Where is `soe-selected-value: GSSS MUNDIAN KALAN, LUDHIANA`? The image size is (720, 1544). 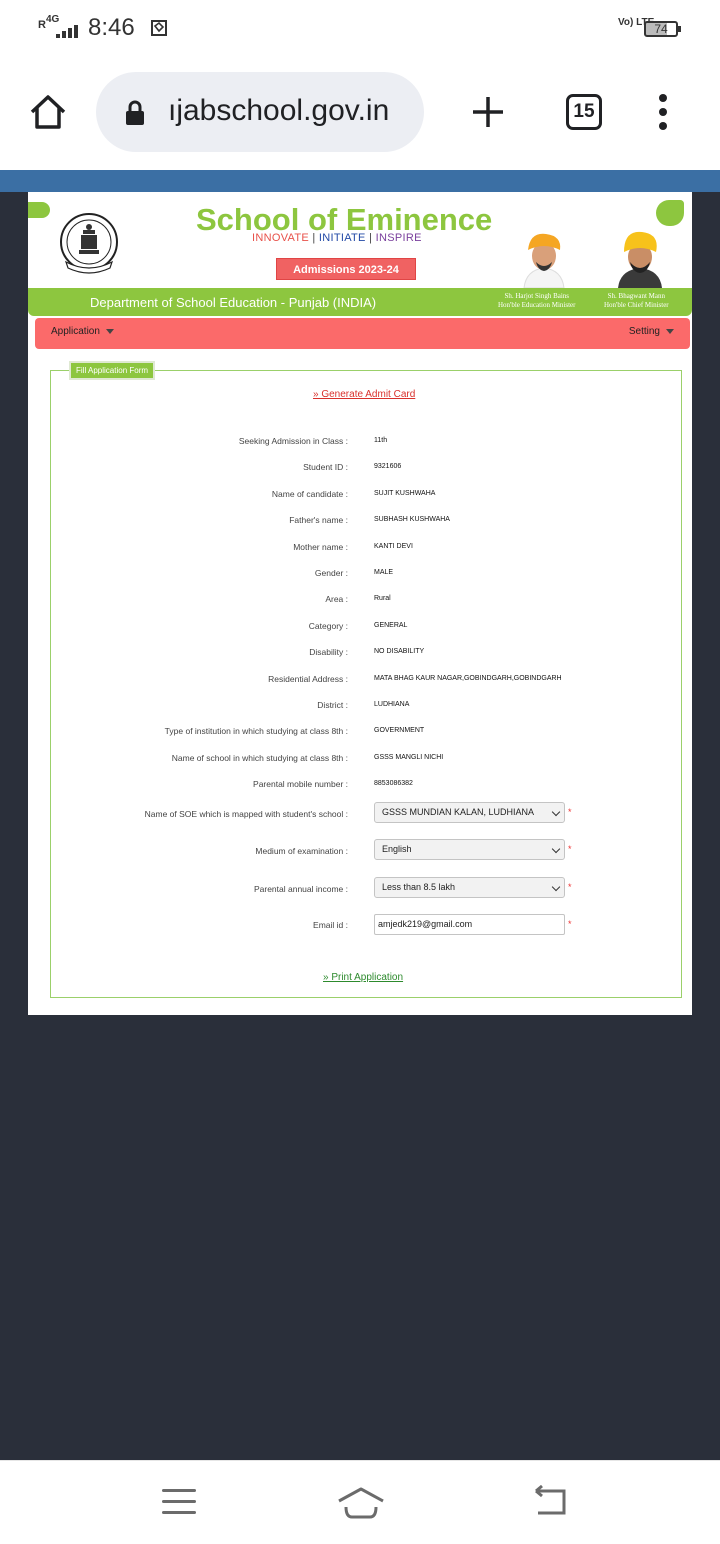 soe-selected-value: GSSS MUNDIAN KALAN, LUDHIANA is located at coordinates (458, 812).